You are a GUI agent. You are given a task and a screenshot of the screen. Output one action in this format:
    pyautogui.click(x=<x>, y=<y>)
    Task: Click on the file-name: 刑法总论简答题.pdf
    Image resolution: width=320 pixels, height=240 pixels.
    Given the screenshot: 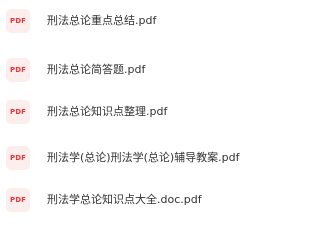 What is the action you would take?
    pyautogui.click(x=96, y=70)
    